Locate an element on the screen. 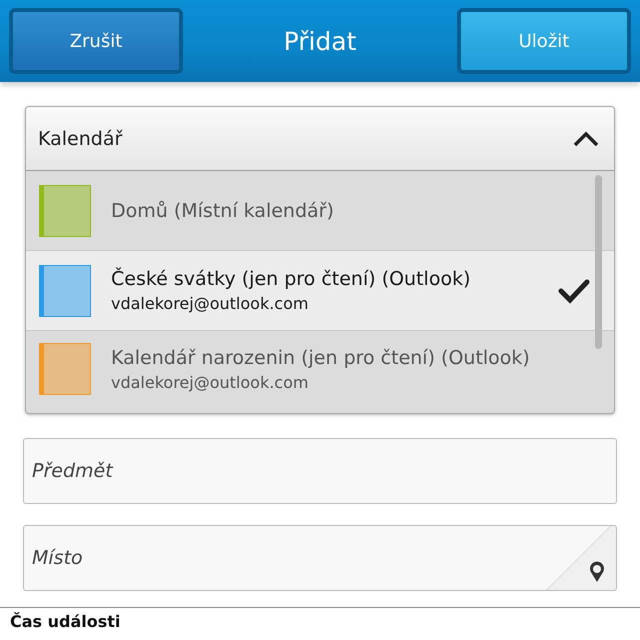 Image resolution: width=640 pixels, height=640 pixels. dropdown-label: Kalendář is located at coordinates (80, 139).